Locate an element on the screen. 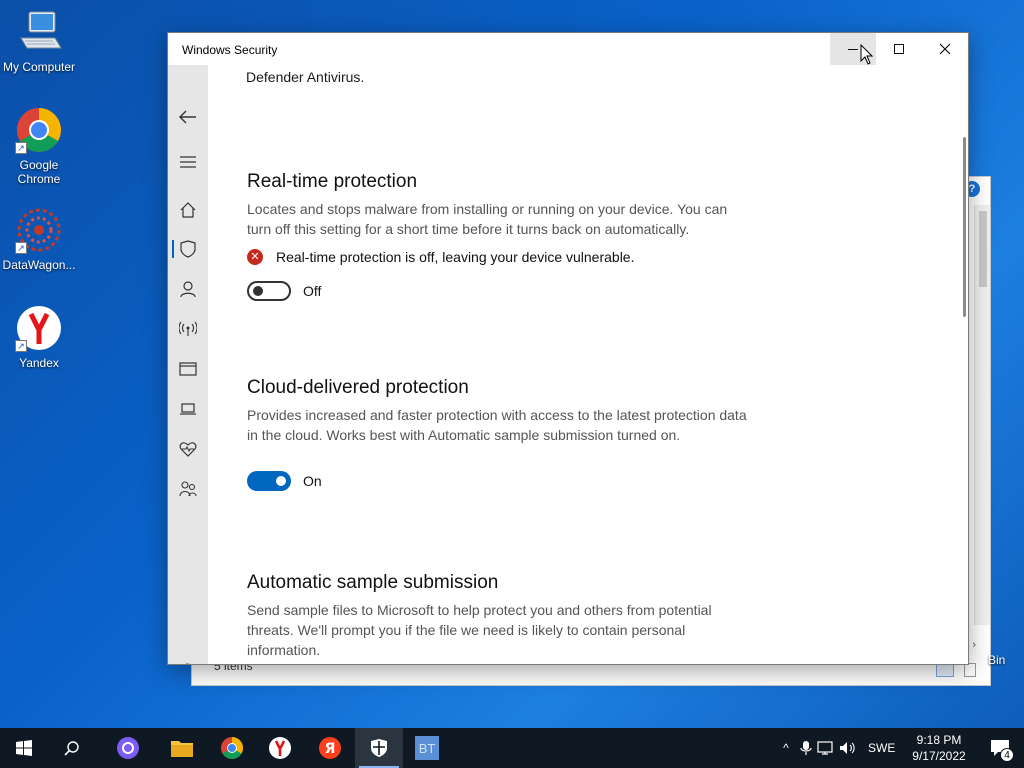 The width and height of the screenshot is (1024, 768). yandex-browser-icon is located at coordinates (280, 748).